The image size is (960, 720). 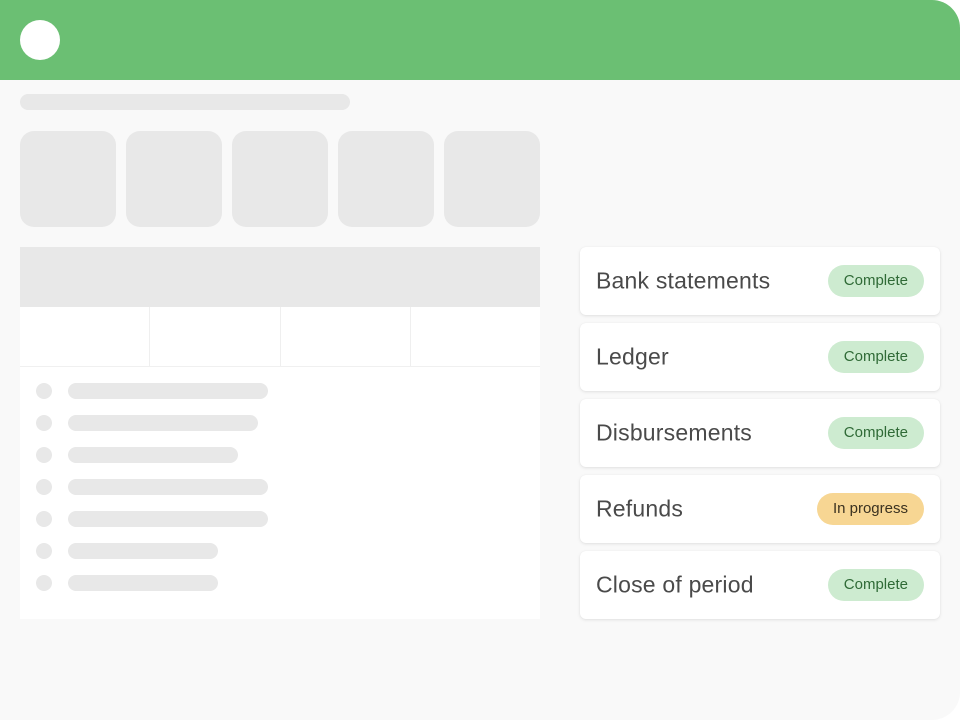 What do you see at coordinates (640, 508) in the screenshot?
I see `status-label: Refunds` at bounding box center [640, 508].